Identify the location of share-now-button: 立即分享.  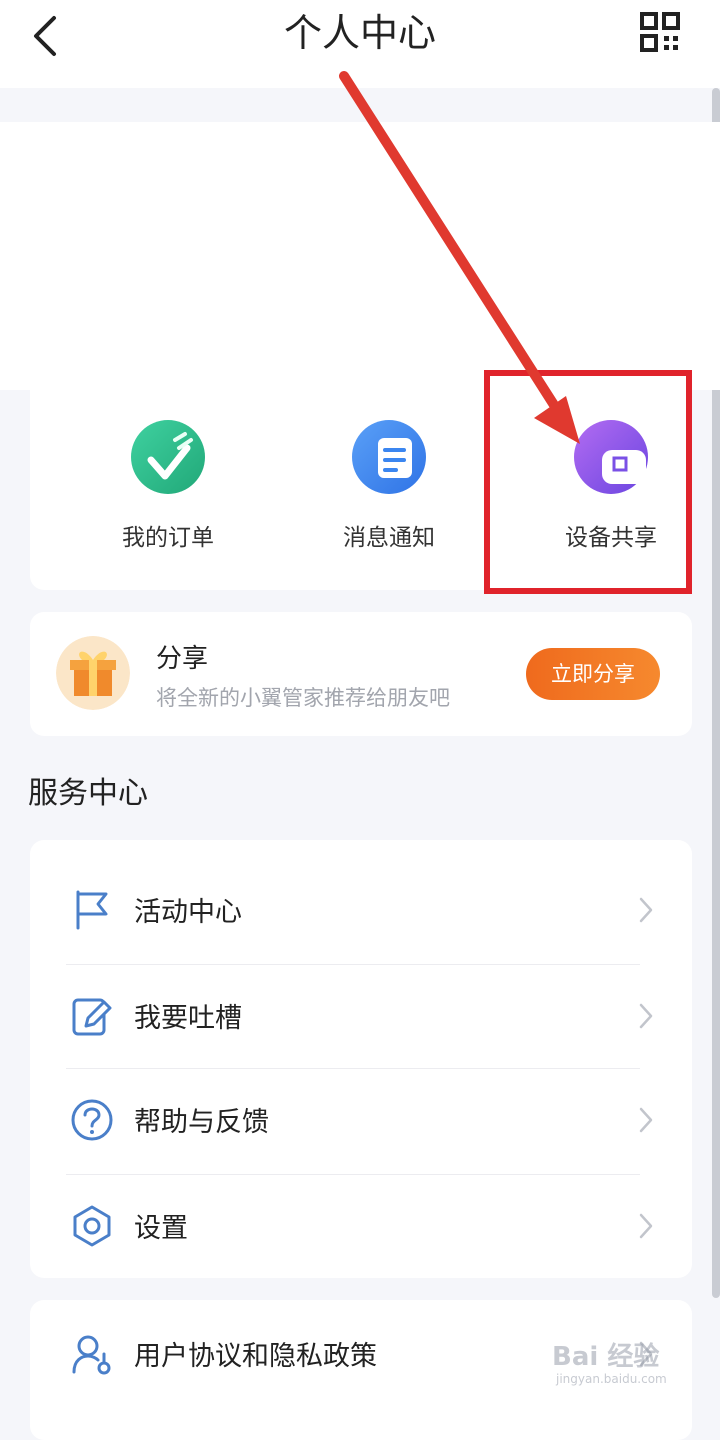
(593, 674).